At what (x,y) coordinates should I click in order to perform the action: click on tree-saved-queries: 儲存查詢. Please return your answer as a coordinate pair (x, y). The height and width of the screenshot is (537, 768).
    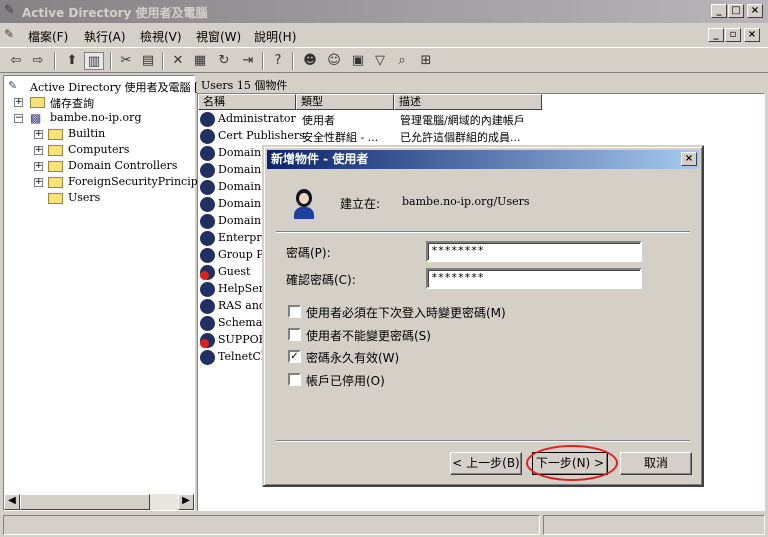
    Looking at the image, I should click on (72, 103).